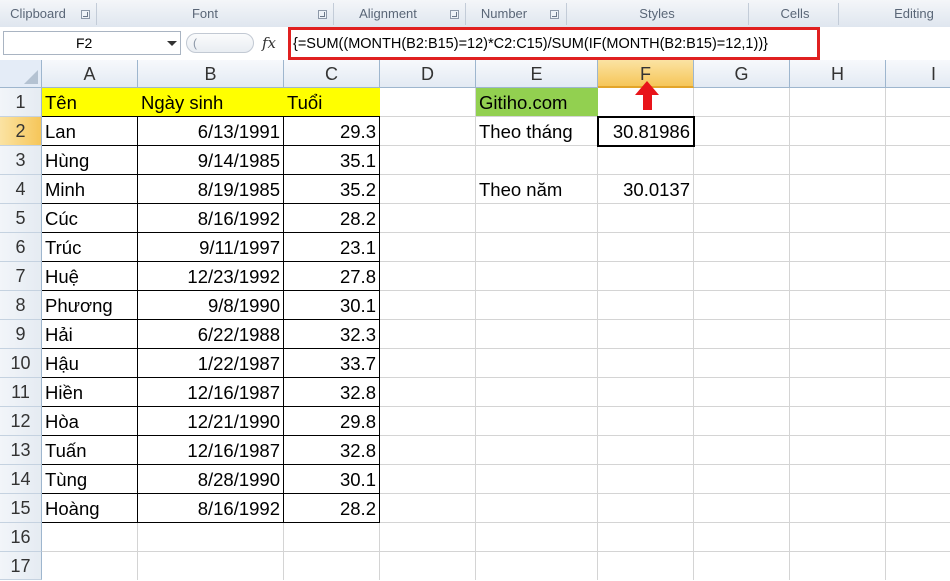 The width and height of the screenshot is (950, 581). What do you see at coordinates (795, 13) in the screenshot?
I see `ribbon-group-cells: Cells` at bounding box center [795, 13].